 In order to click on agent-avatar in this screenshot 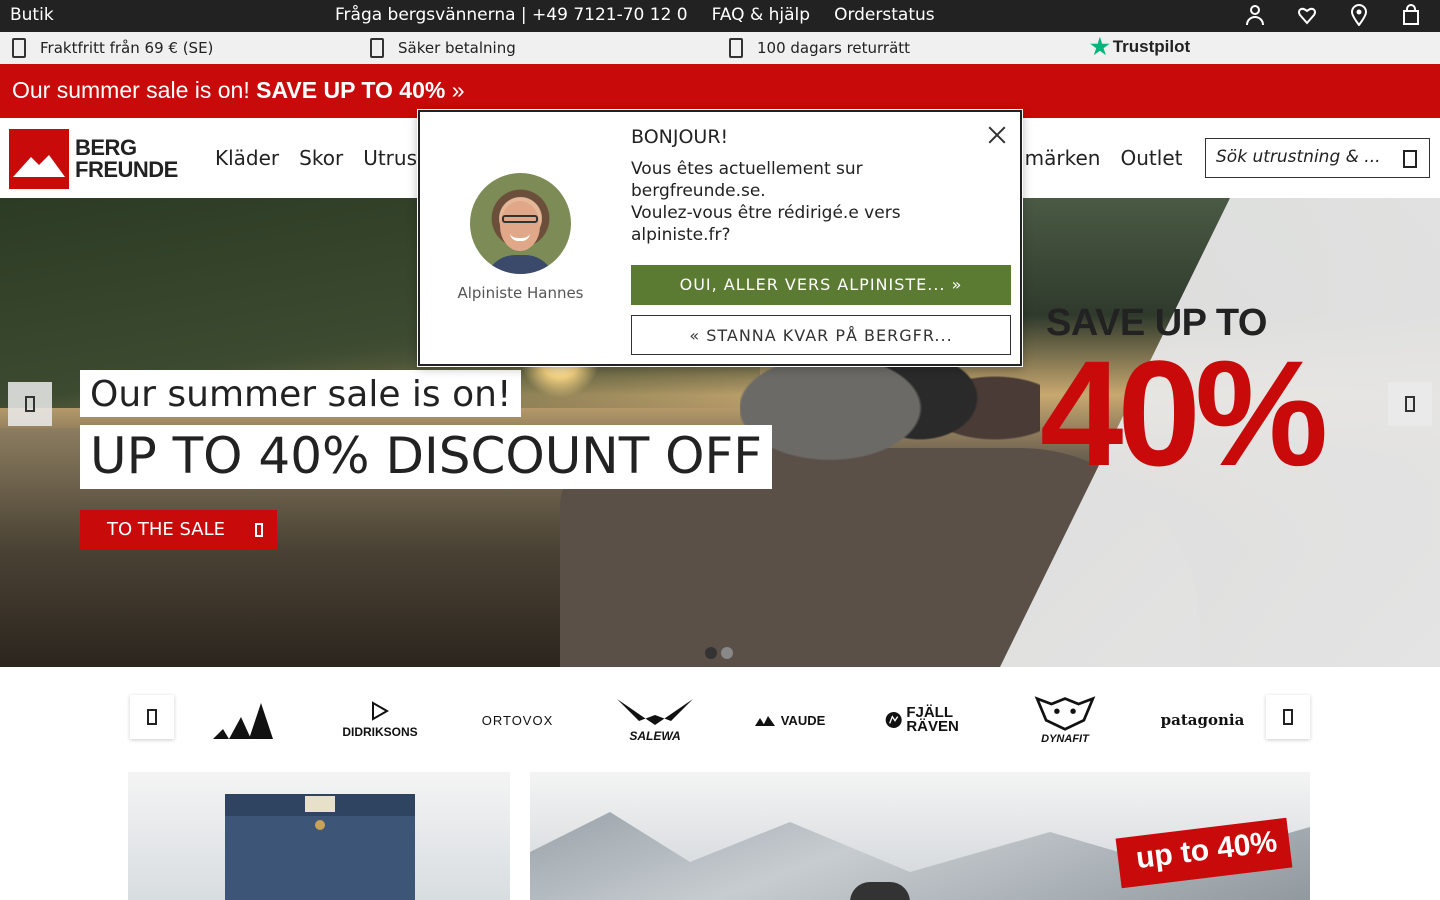, I will do `click(520, 223)`.